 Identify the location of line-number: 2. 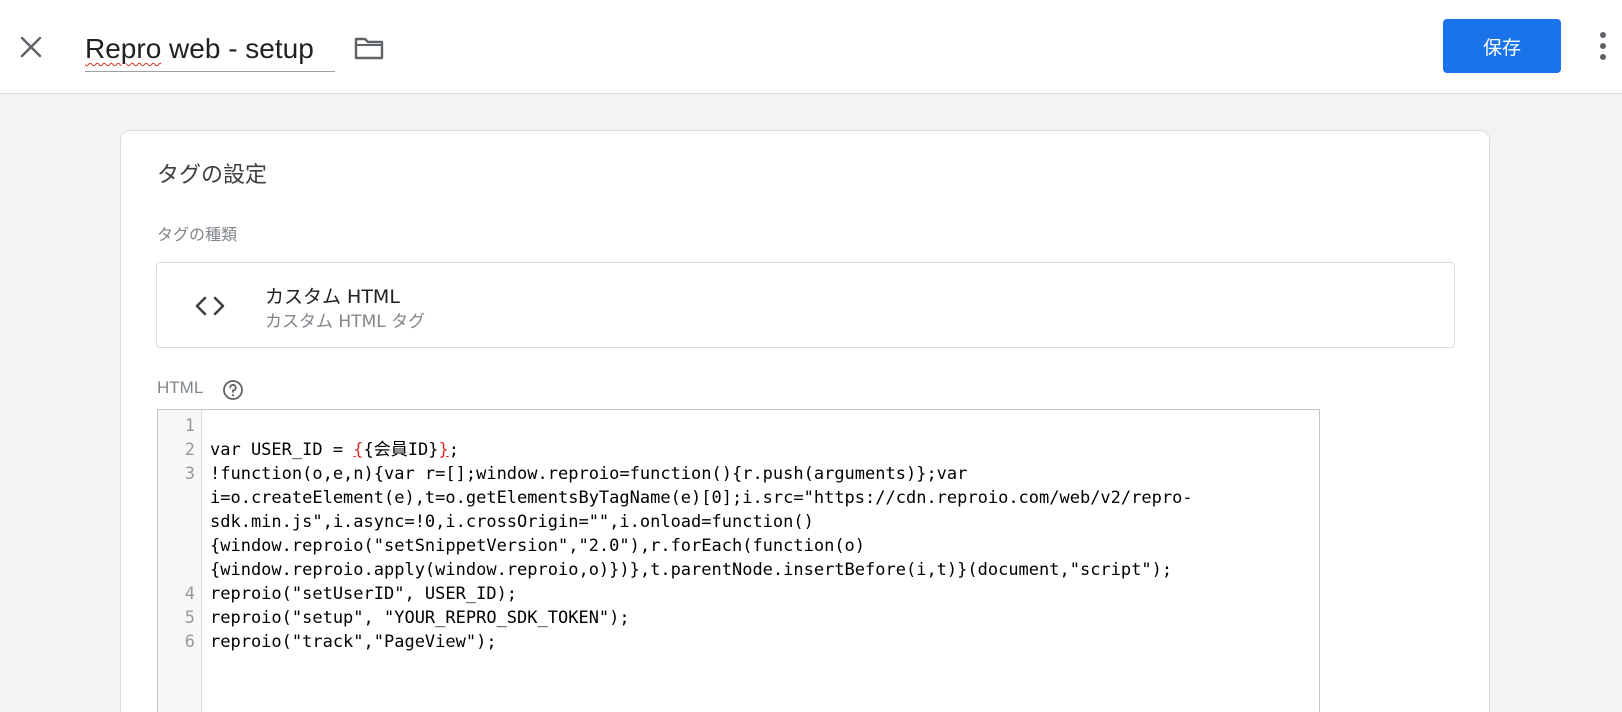
(189, 450).